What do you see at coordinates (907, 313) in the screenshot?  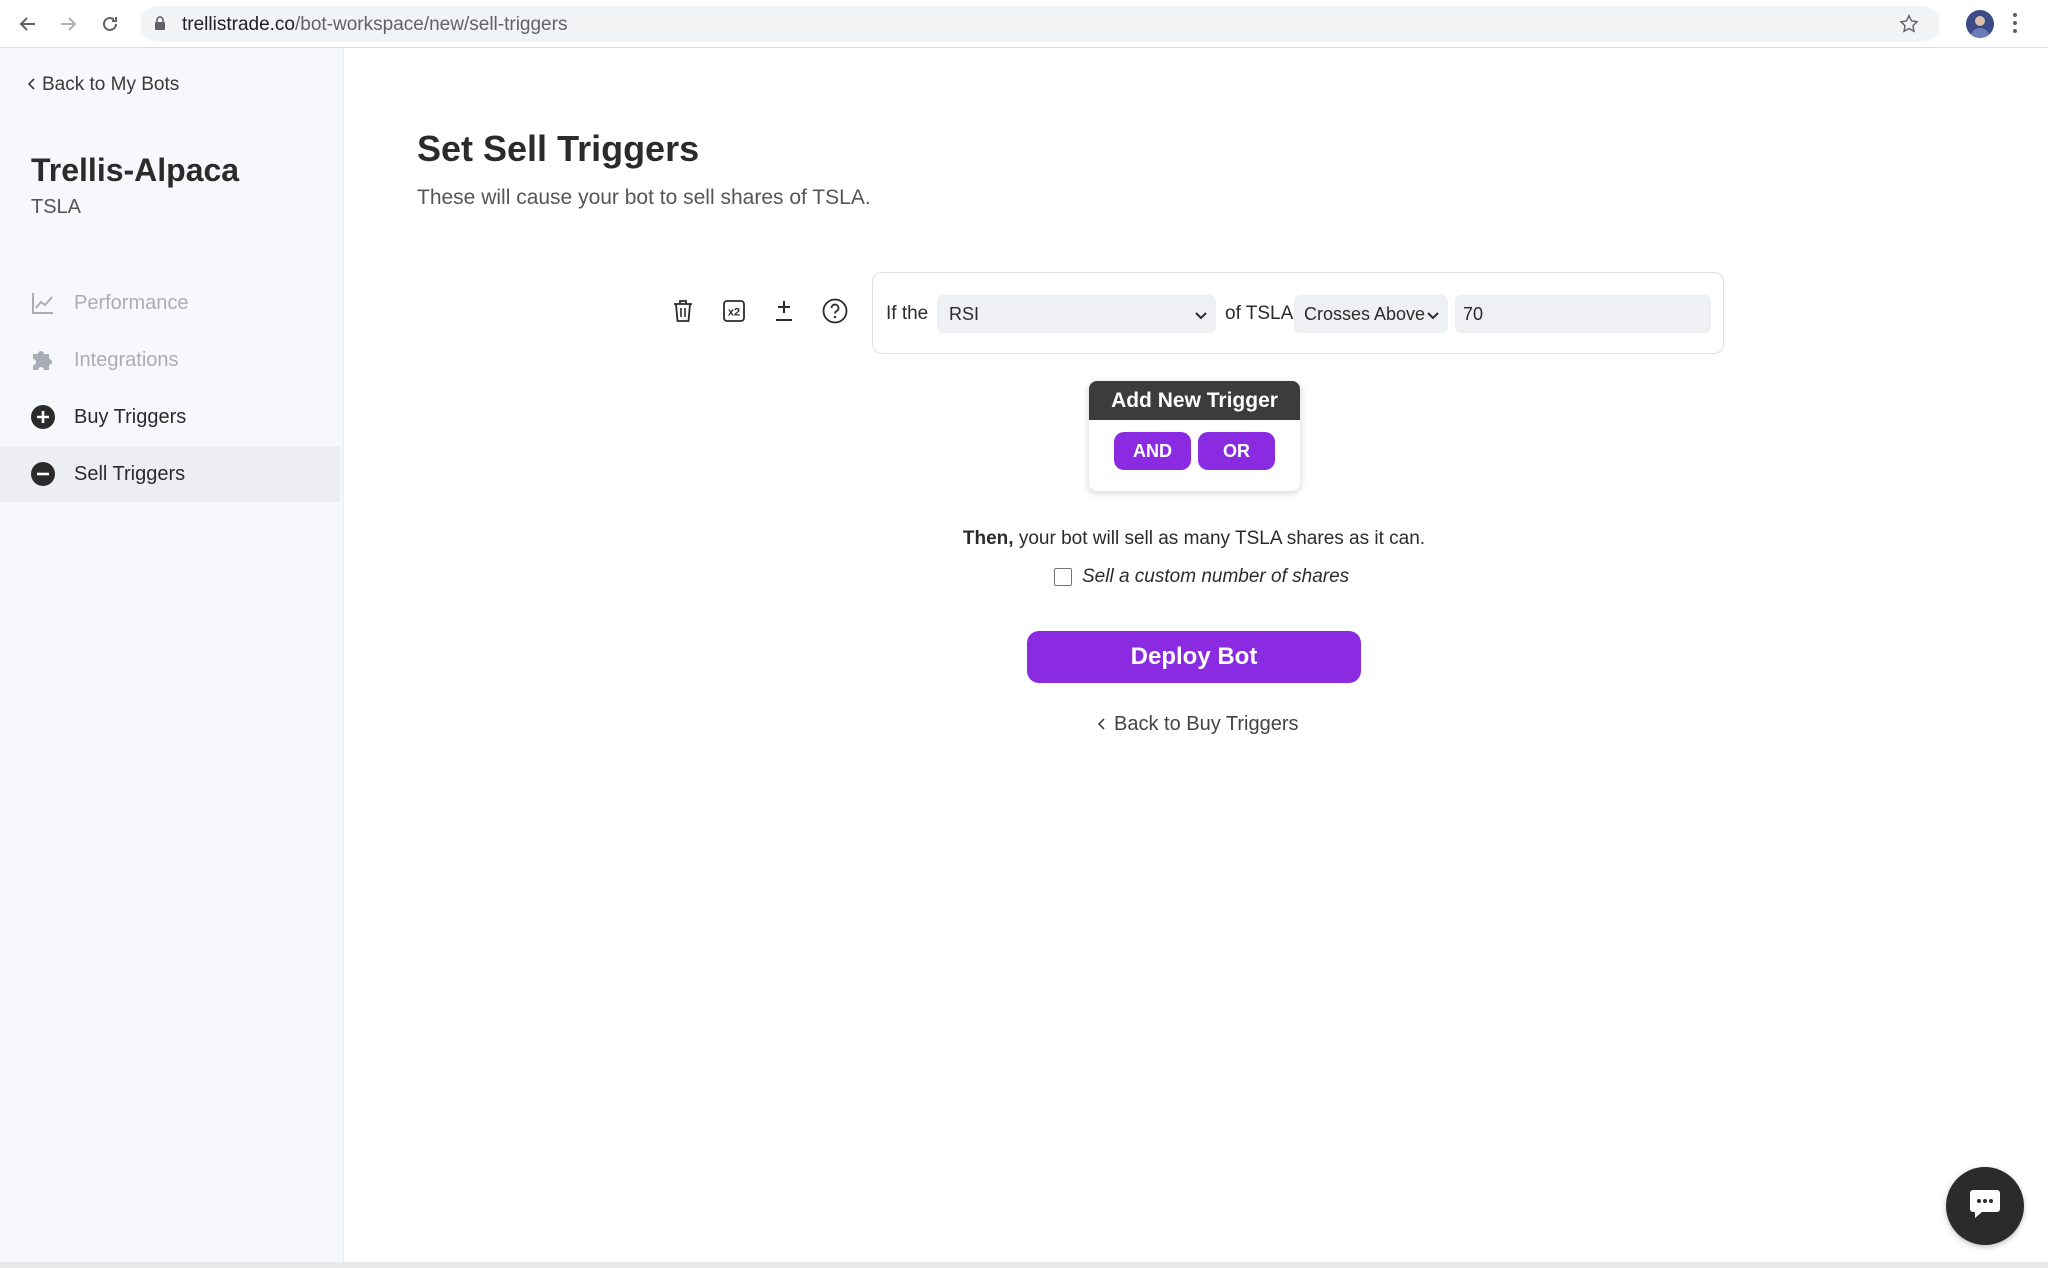 I see `trigger-prefix-label: If the` at bounding box center [907, 313].